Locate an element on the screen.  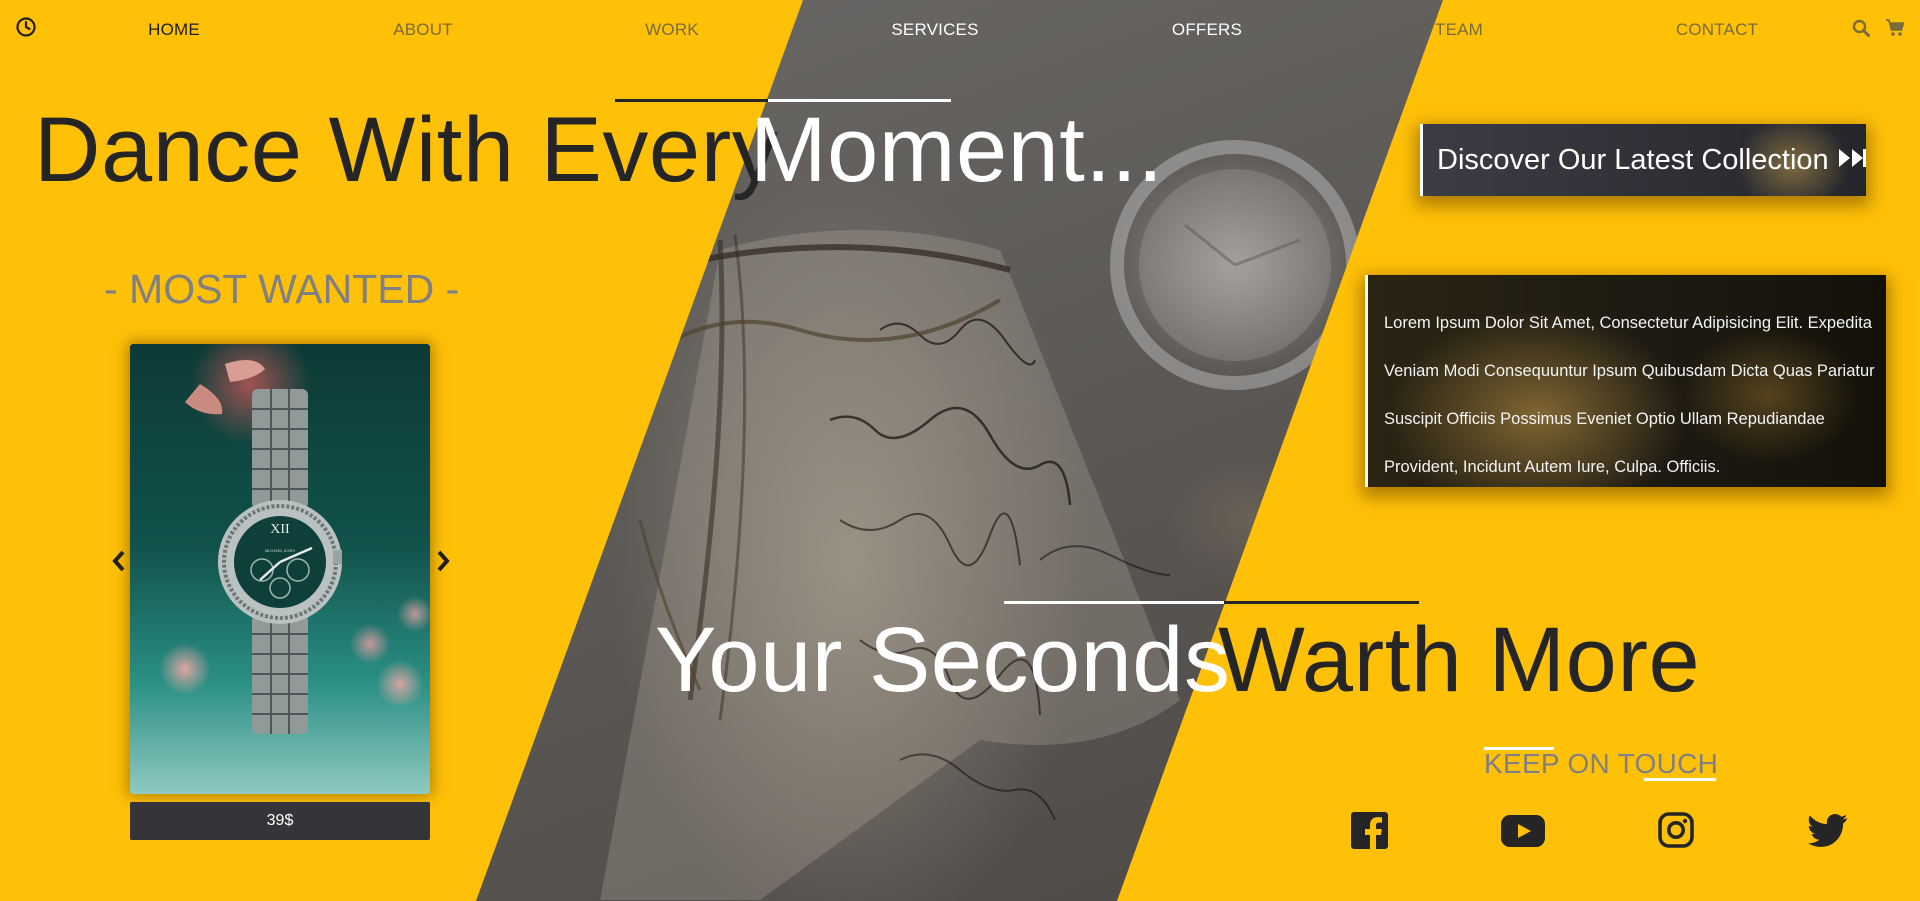
nav-team: TEAM is located at coordinates (1459, 30).